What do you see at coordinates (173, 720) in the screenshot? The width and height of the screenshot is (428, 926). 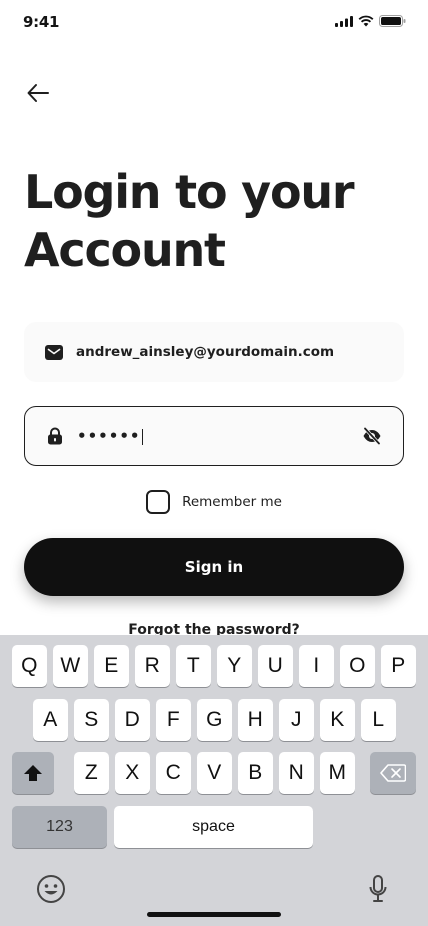 I see `key-f: F` at bounding box center [173, 720].